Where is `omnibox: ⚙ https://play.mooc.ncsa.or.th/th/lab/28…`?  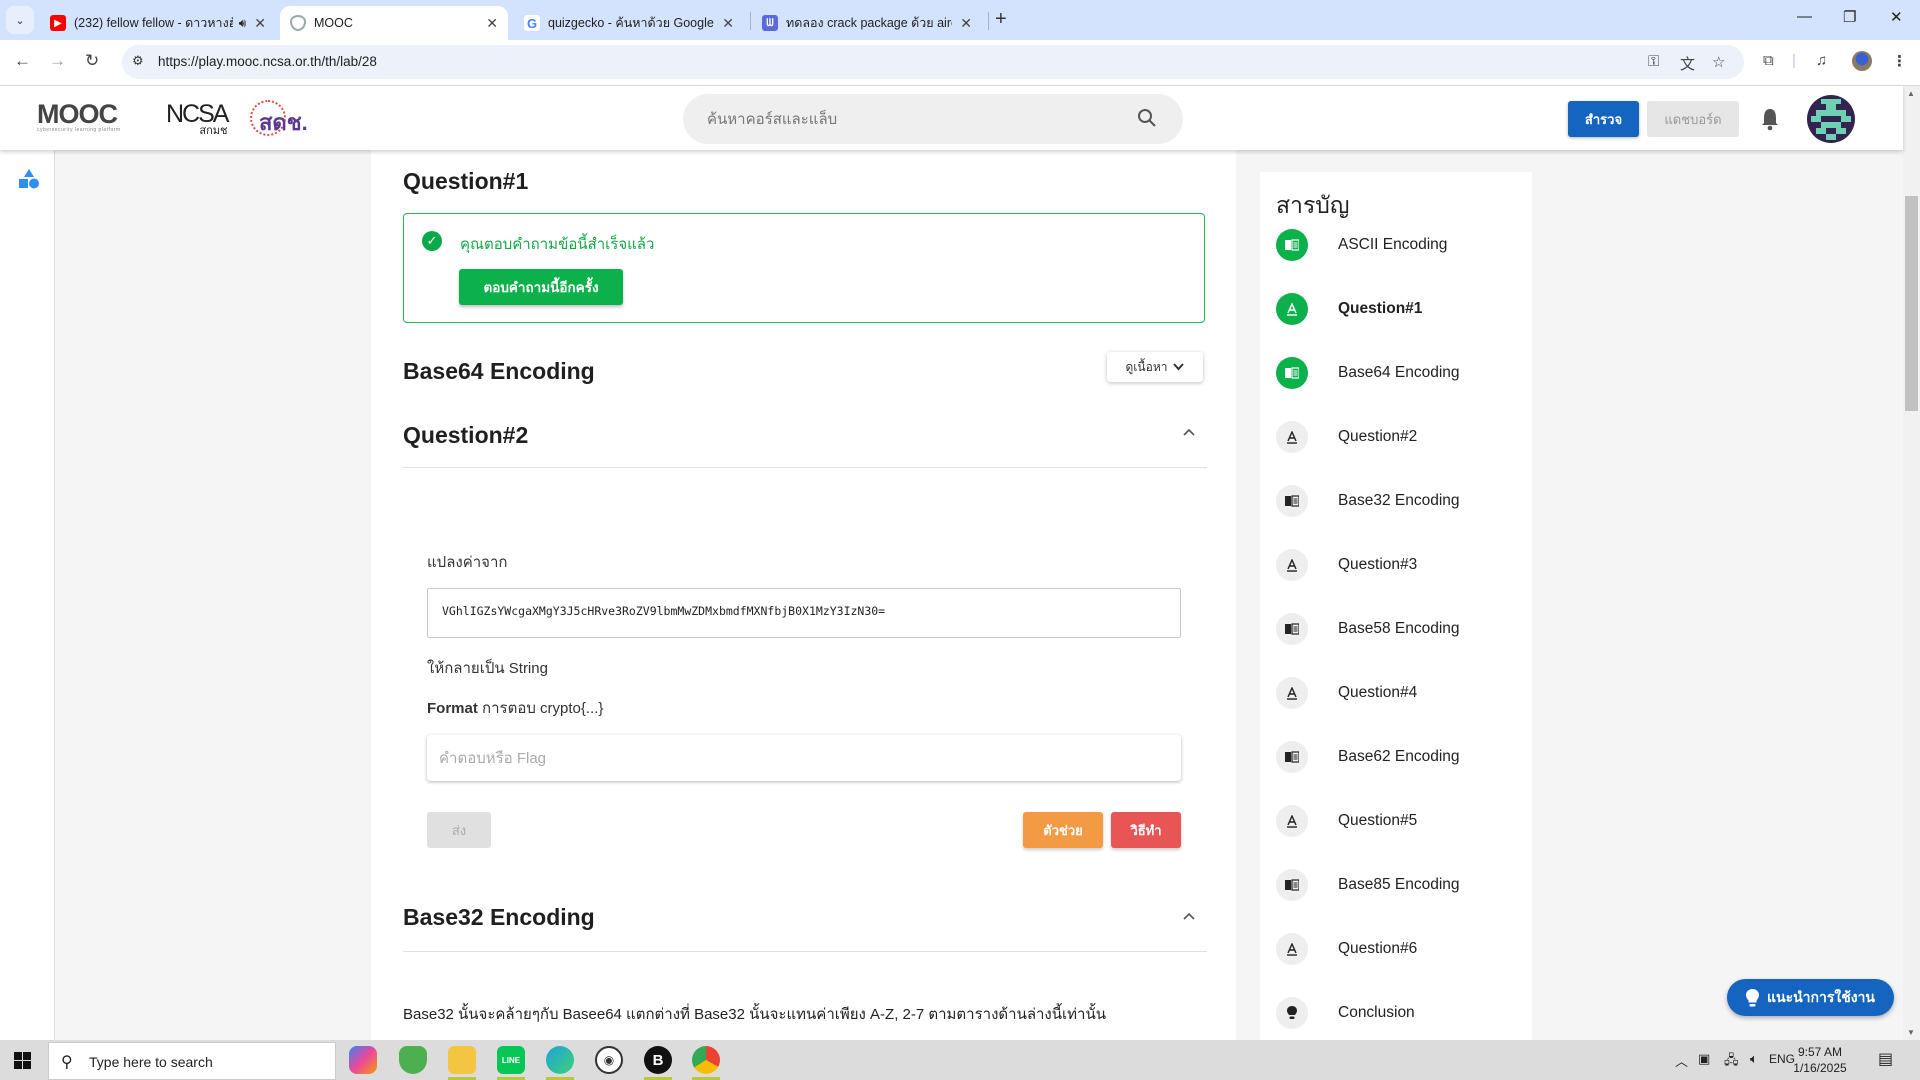
omnibox: ⚙ https://play.mooc.ncsa.or.th/th/lab/28… is located at coordinates (933, 62).